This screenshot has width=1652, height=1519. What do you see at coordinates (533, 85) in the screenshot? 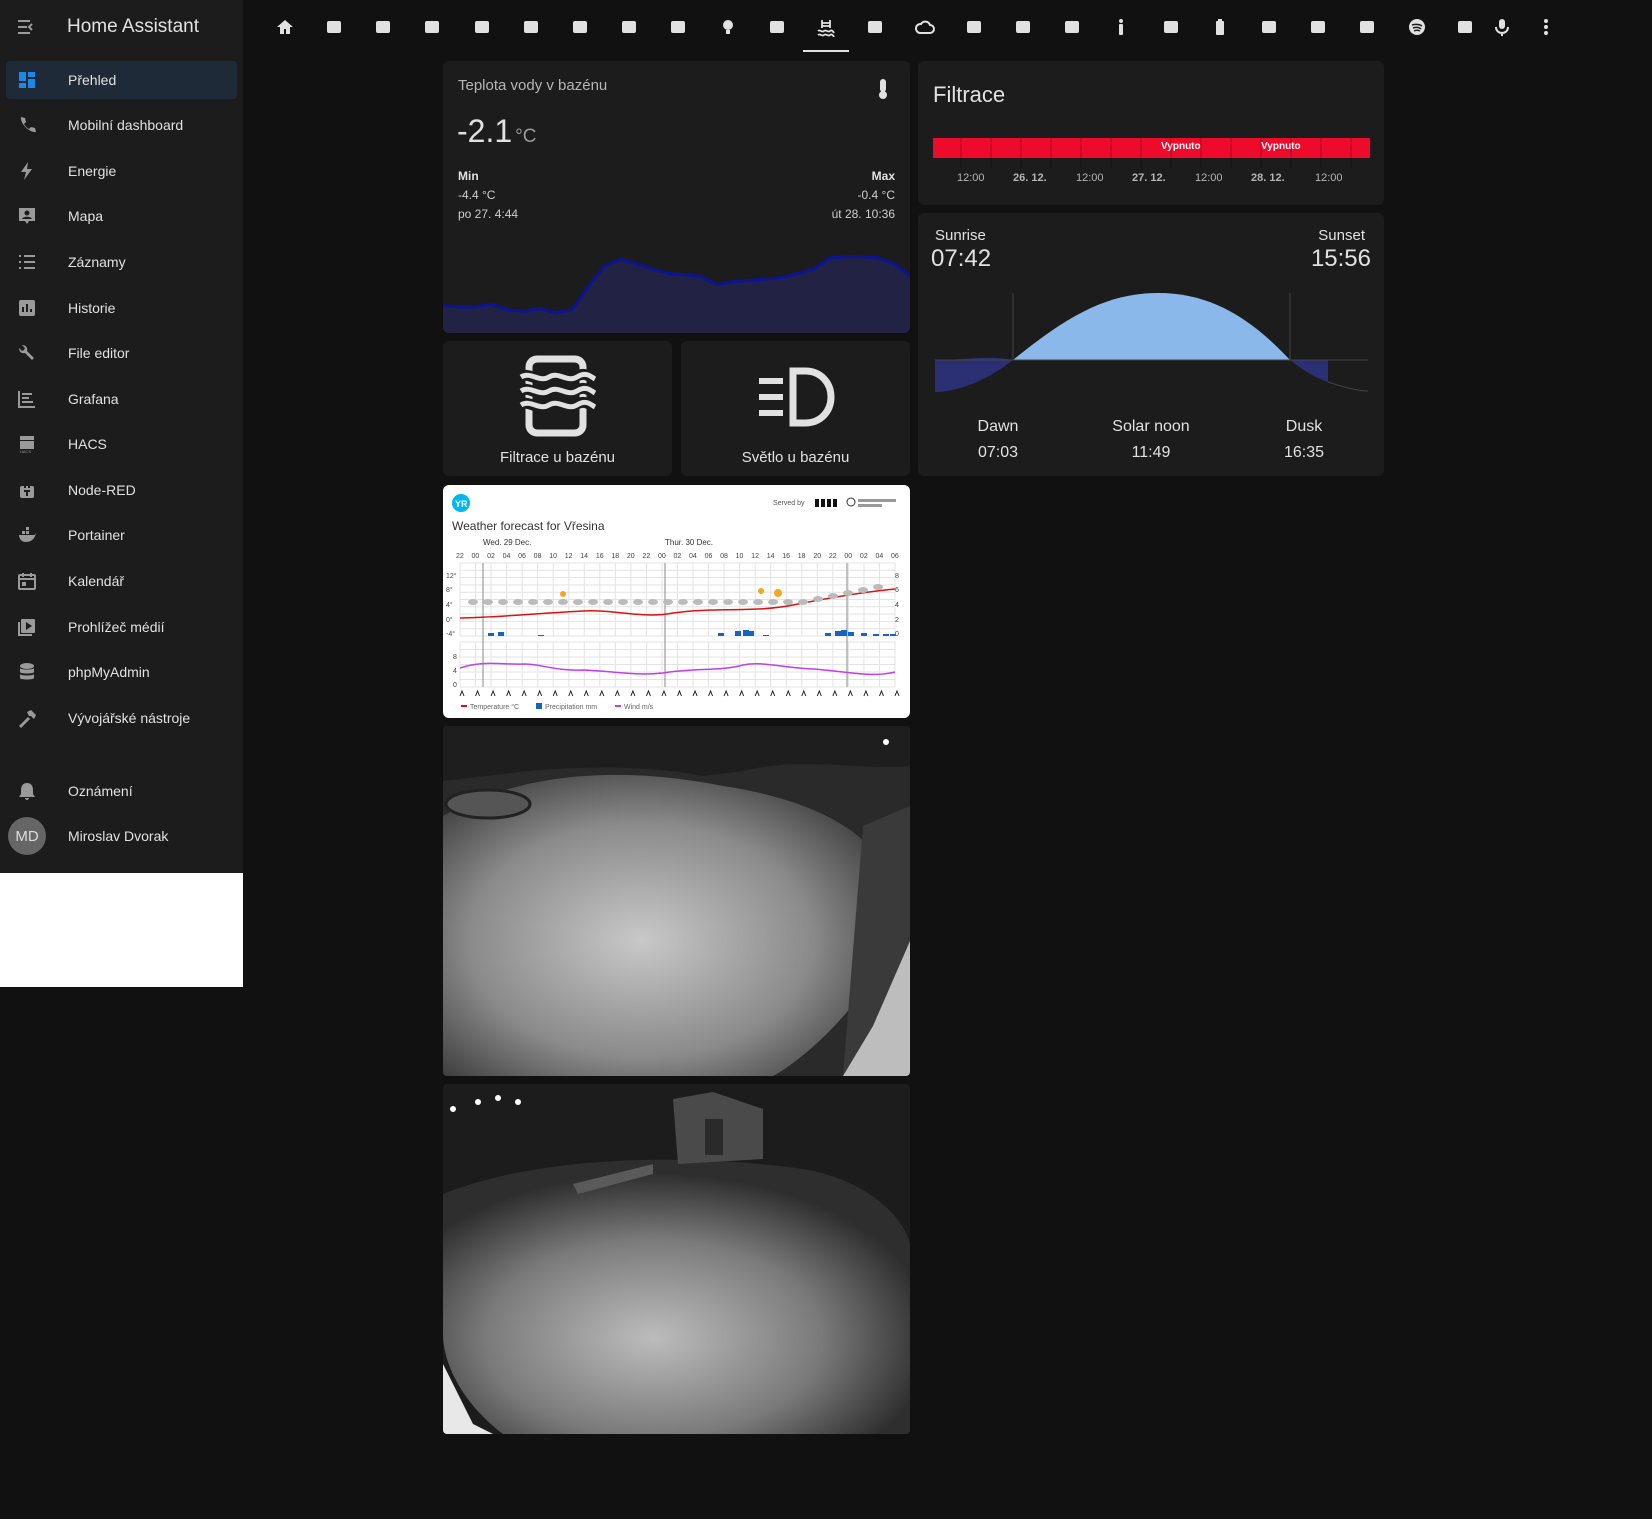
I see `card-title: Teplota vody v bazénu` at bounding box center [533, 85].